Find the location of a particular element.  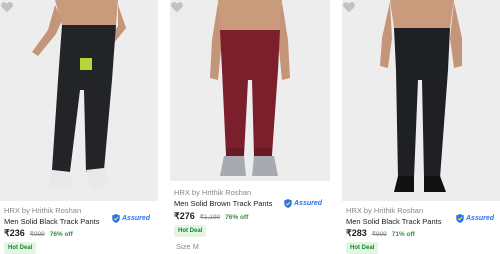

discount-percent: 71% off is located at coordinates (403, 234).